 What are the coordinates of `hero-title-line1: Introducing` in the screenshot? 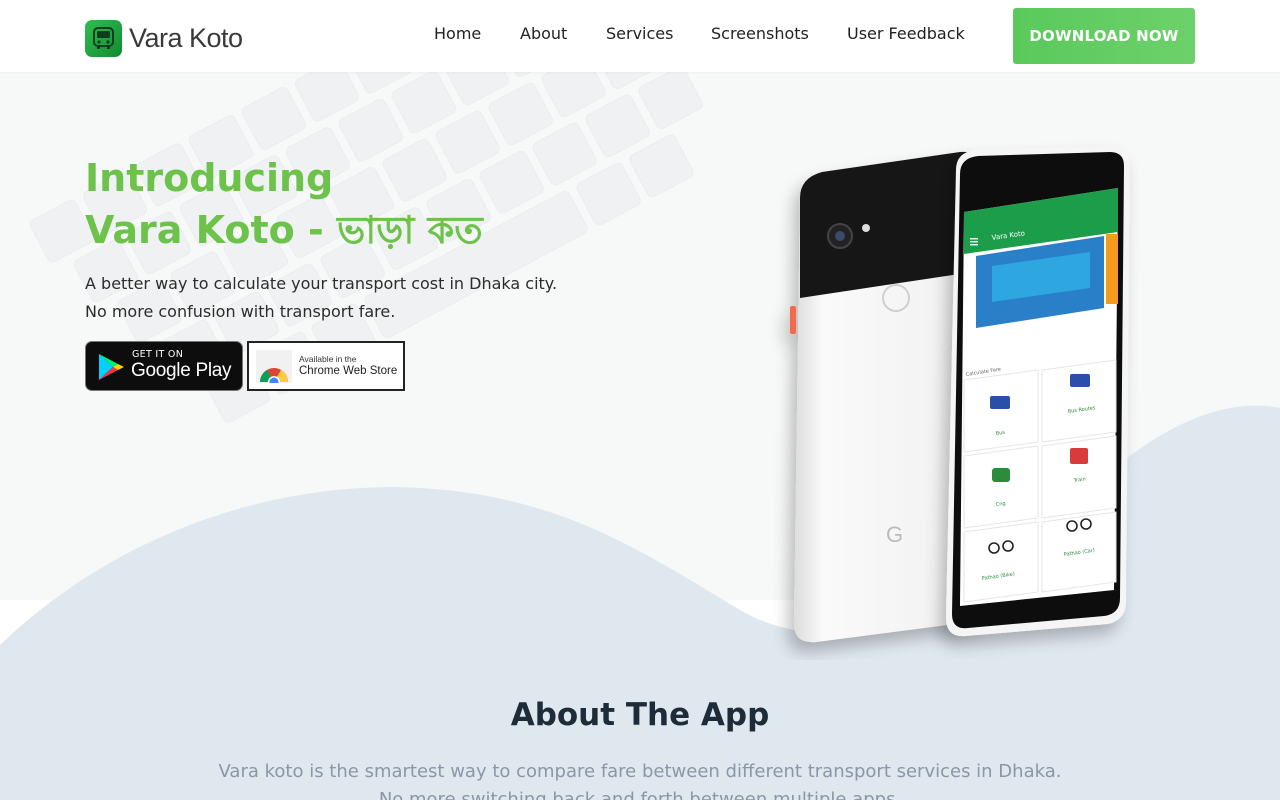 It's located at (209, 178).